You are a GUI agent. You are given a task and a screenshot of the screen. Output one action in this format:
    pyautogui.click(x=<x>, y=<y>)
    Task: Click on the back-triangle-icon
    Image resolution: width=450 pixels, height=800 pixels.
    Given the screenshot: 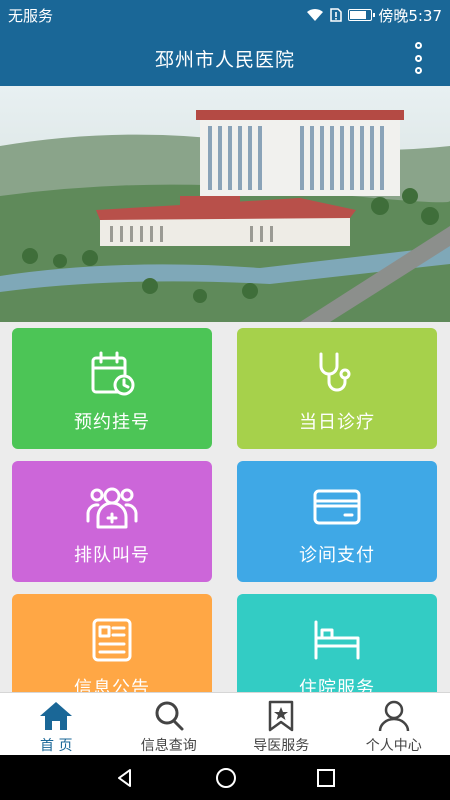 What is the action you would take?
    pyautogui.click(x=124, y=777)
    